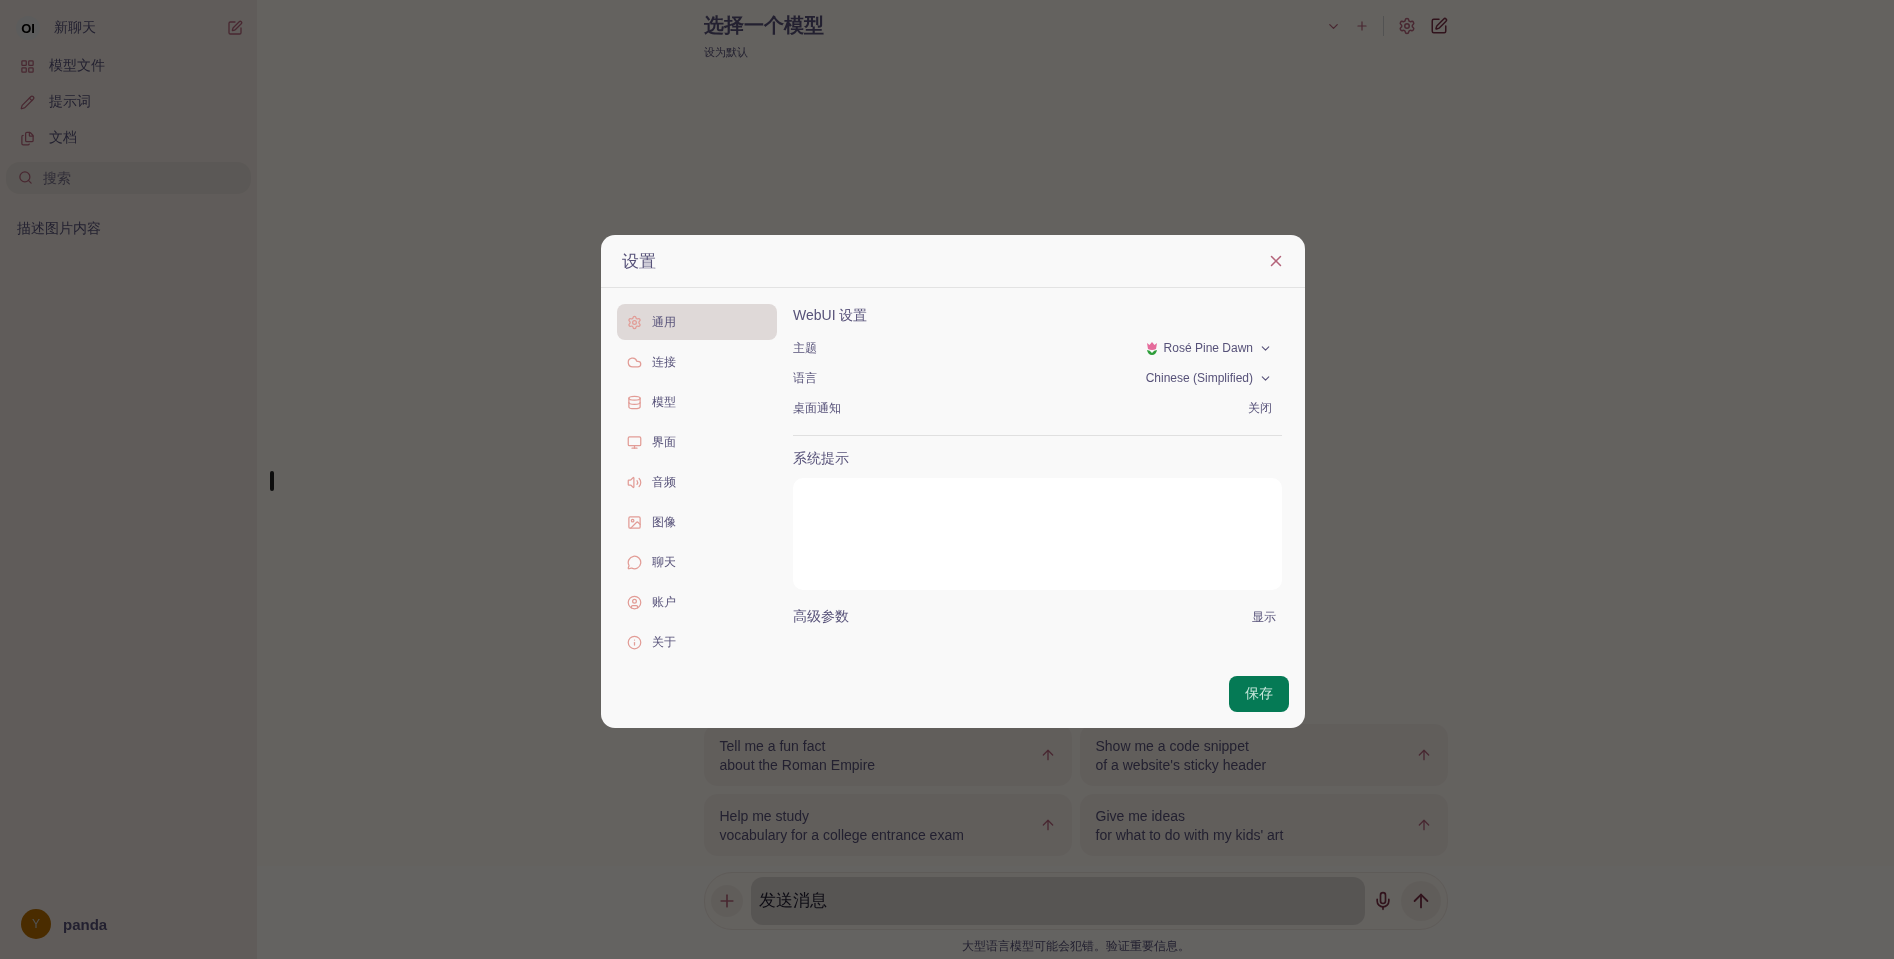 Image resolution: width=1894 pixels, height=959 pixels. Describe the element at coordinates (842, 834) in the screenshot. I see `suggestion-subtitle: vocabulary for a college entrance exam` at that location.